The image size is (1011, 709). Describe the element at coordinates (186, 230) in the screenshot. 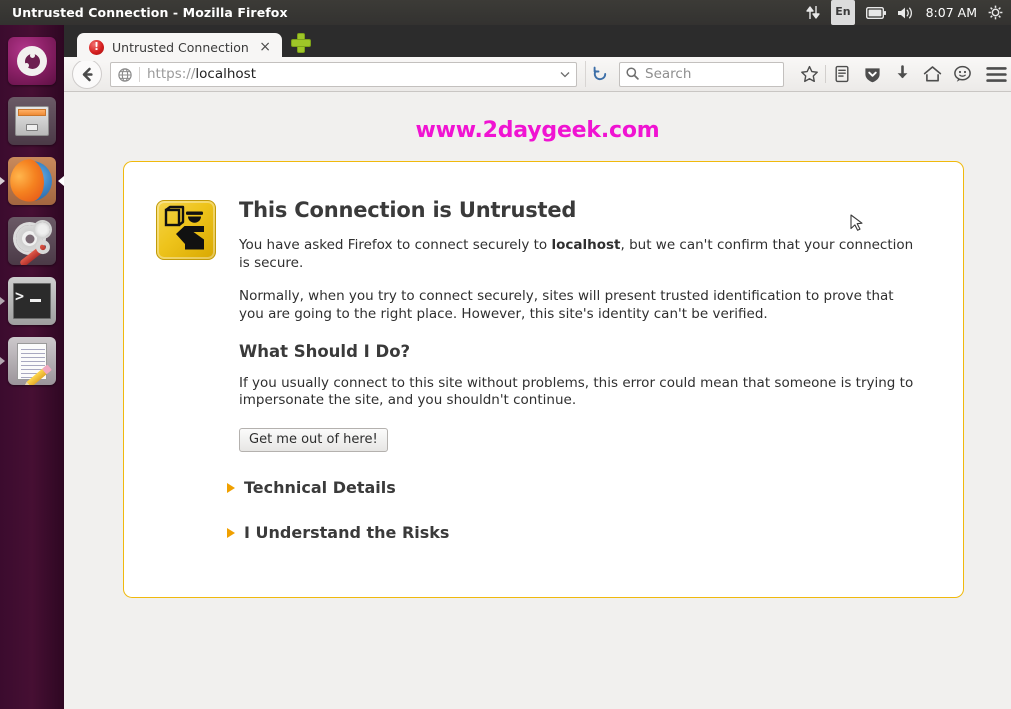

I see `untrusted-connection-icon` at that location.